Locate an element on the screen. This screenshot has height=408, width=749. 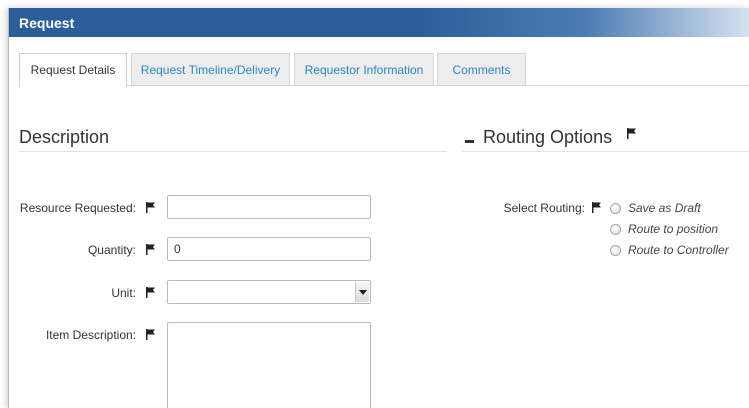
routing-options-heading: Routing Options is located at coordinates (548, 137).